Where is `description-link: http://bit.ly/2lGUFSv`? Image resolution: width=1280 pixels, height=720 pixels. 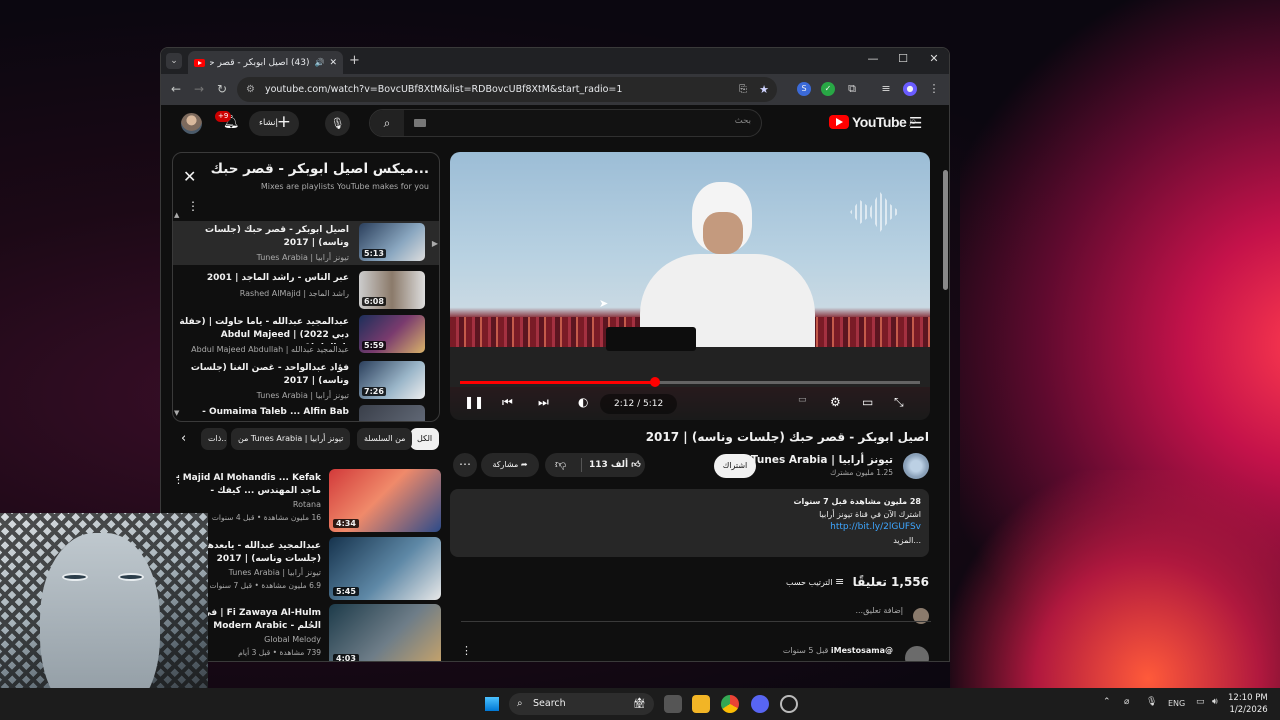
description-link: http://bit.ly/2lGUFSv is located at coordinates (689, 527).